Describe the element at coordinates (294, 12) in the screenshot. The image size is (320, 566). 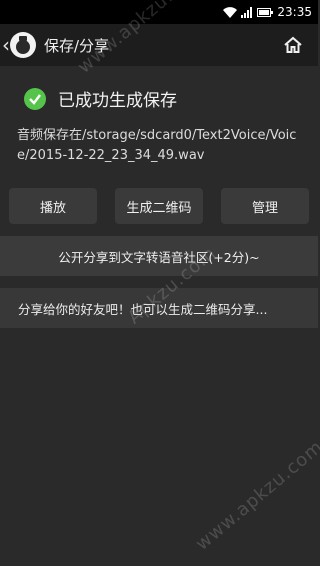
I see `status-time: 23:35` at that location.